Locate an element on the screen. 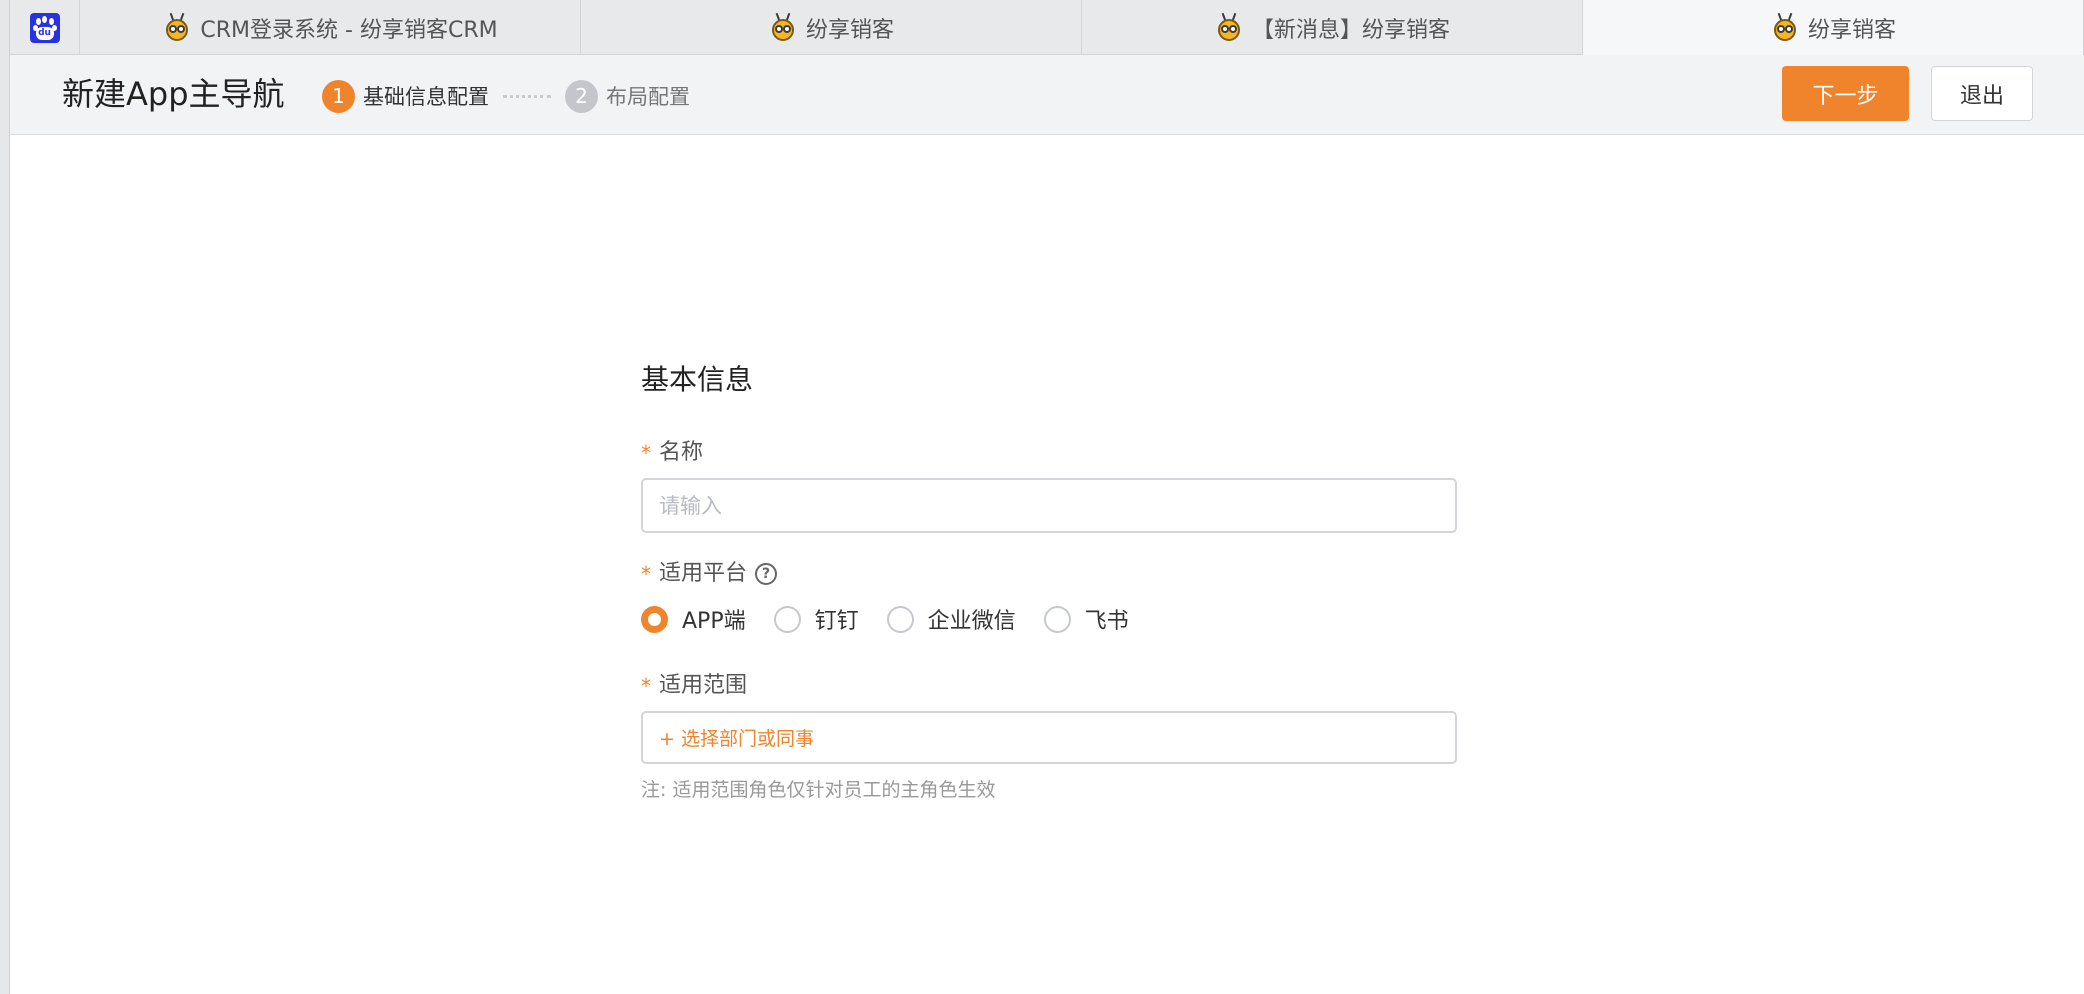 The height and width of the screenshot is (994, 2084). tab-title: CRM登录系统 - 纷享销客CRM is located at coordinates (349, 30).